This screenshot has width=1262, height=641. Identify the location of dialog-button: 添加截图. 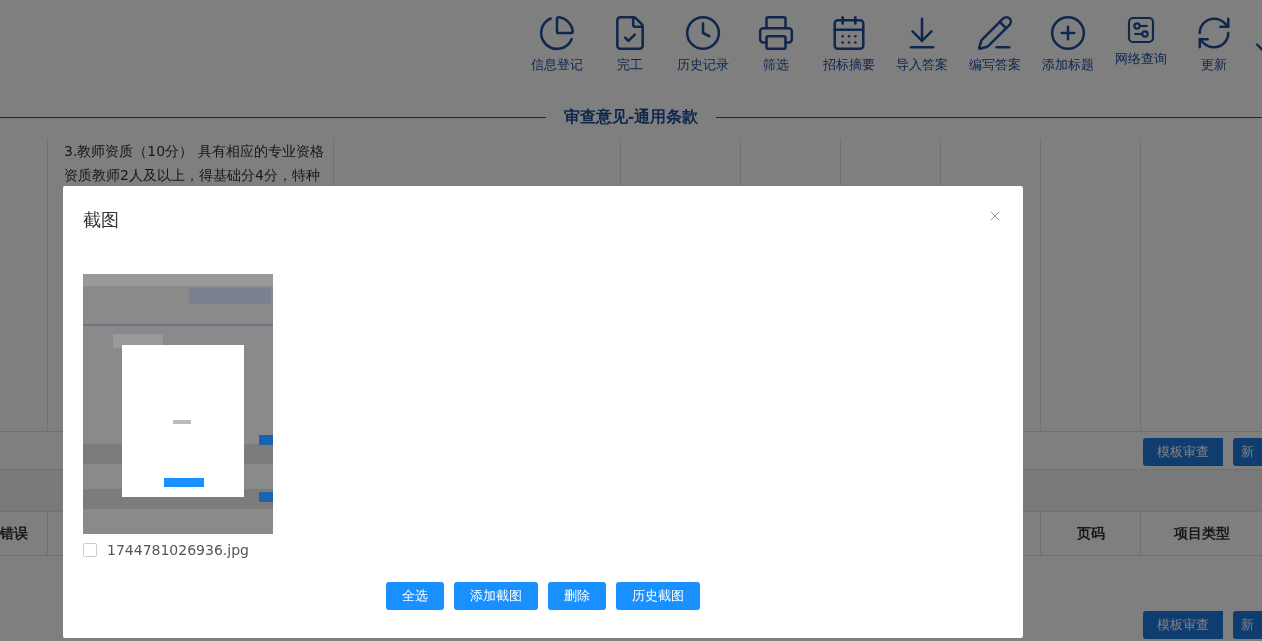
(496, 596).